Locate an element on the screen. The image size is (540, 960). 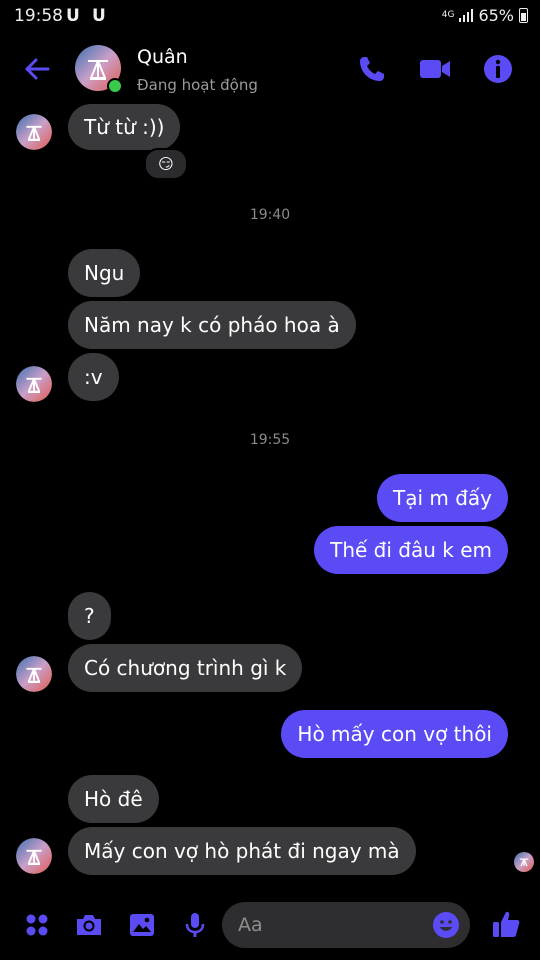
outgoing-message: Thế đi đâu k em is located at coordinates (411, 550).